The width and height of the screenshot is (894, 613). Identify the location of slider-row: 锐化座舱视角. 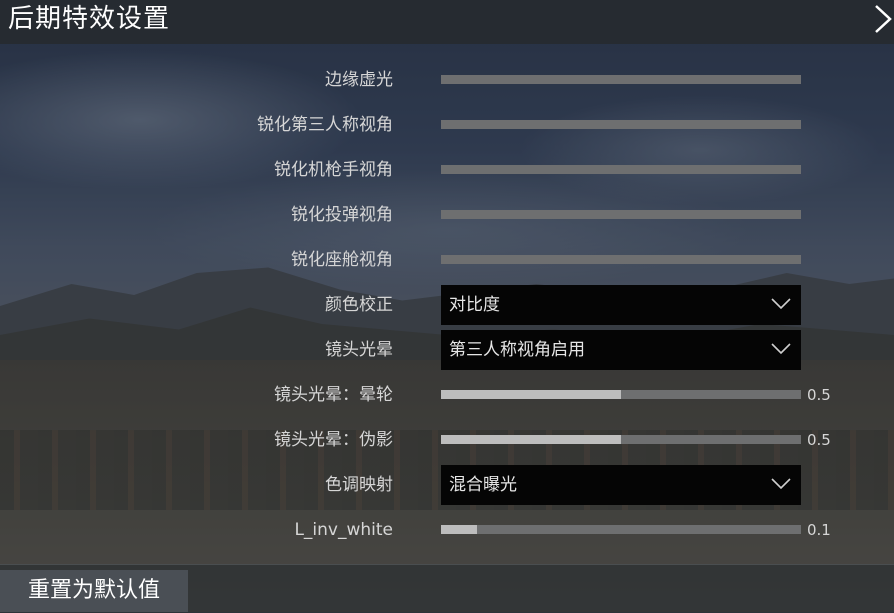
(447, 260).